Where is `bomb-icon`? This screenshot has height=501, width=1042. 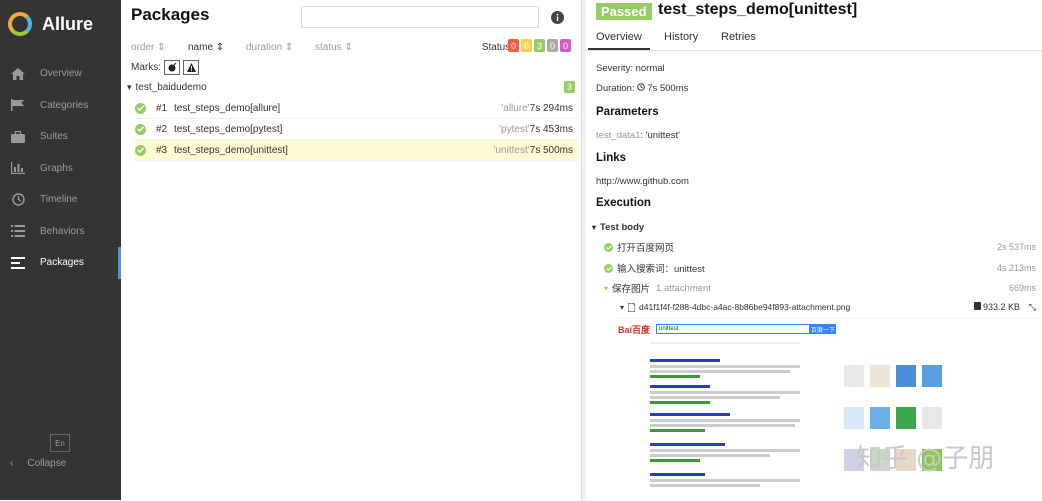 bomb-icon is located at coordinates (172, 67).